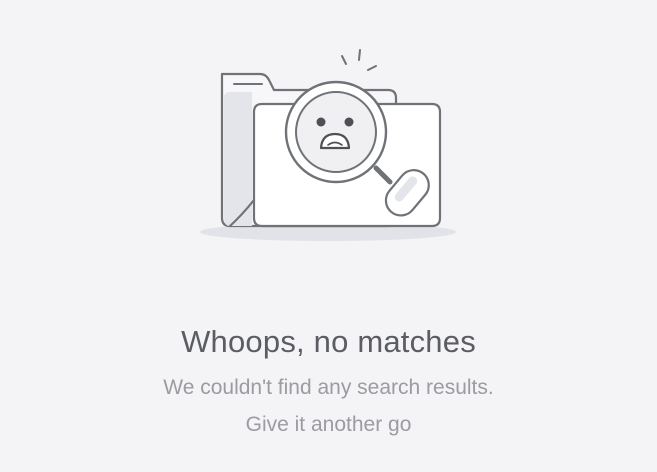 This screenshot has width=657, height=472. What do you see at coordinates (328, 424) in the screenshot?
I see `no-results-message-line2: Give it another go` at bounding box center [328, 424].